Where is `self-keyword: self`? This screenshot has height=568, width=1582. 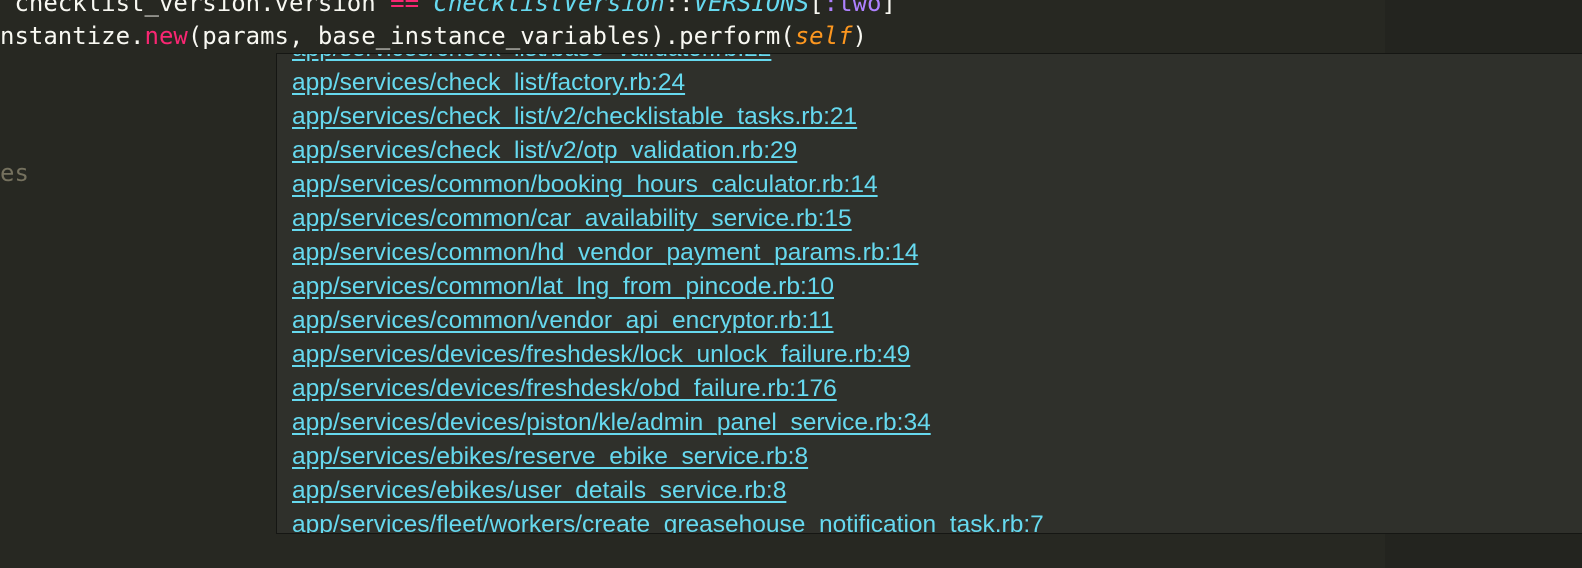 self-keyword: self is located at coordinates (823, 36).